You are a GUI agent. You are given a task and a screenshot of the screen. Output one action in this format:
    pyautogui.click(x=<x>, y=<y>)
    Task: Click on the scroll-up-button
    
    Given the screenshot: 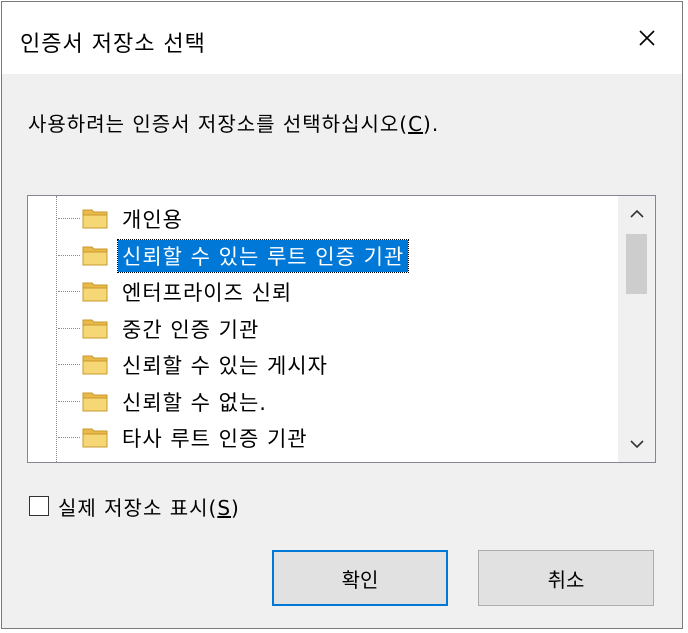 What is the action you would take?
    pyautogui.click(x=636, y=214)
    